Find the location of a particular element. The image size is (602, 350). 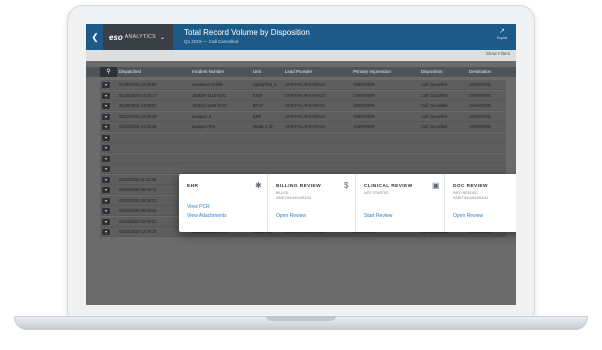

table-cell: eso/demo mobile is located at coordinates (208, 84).